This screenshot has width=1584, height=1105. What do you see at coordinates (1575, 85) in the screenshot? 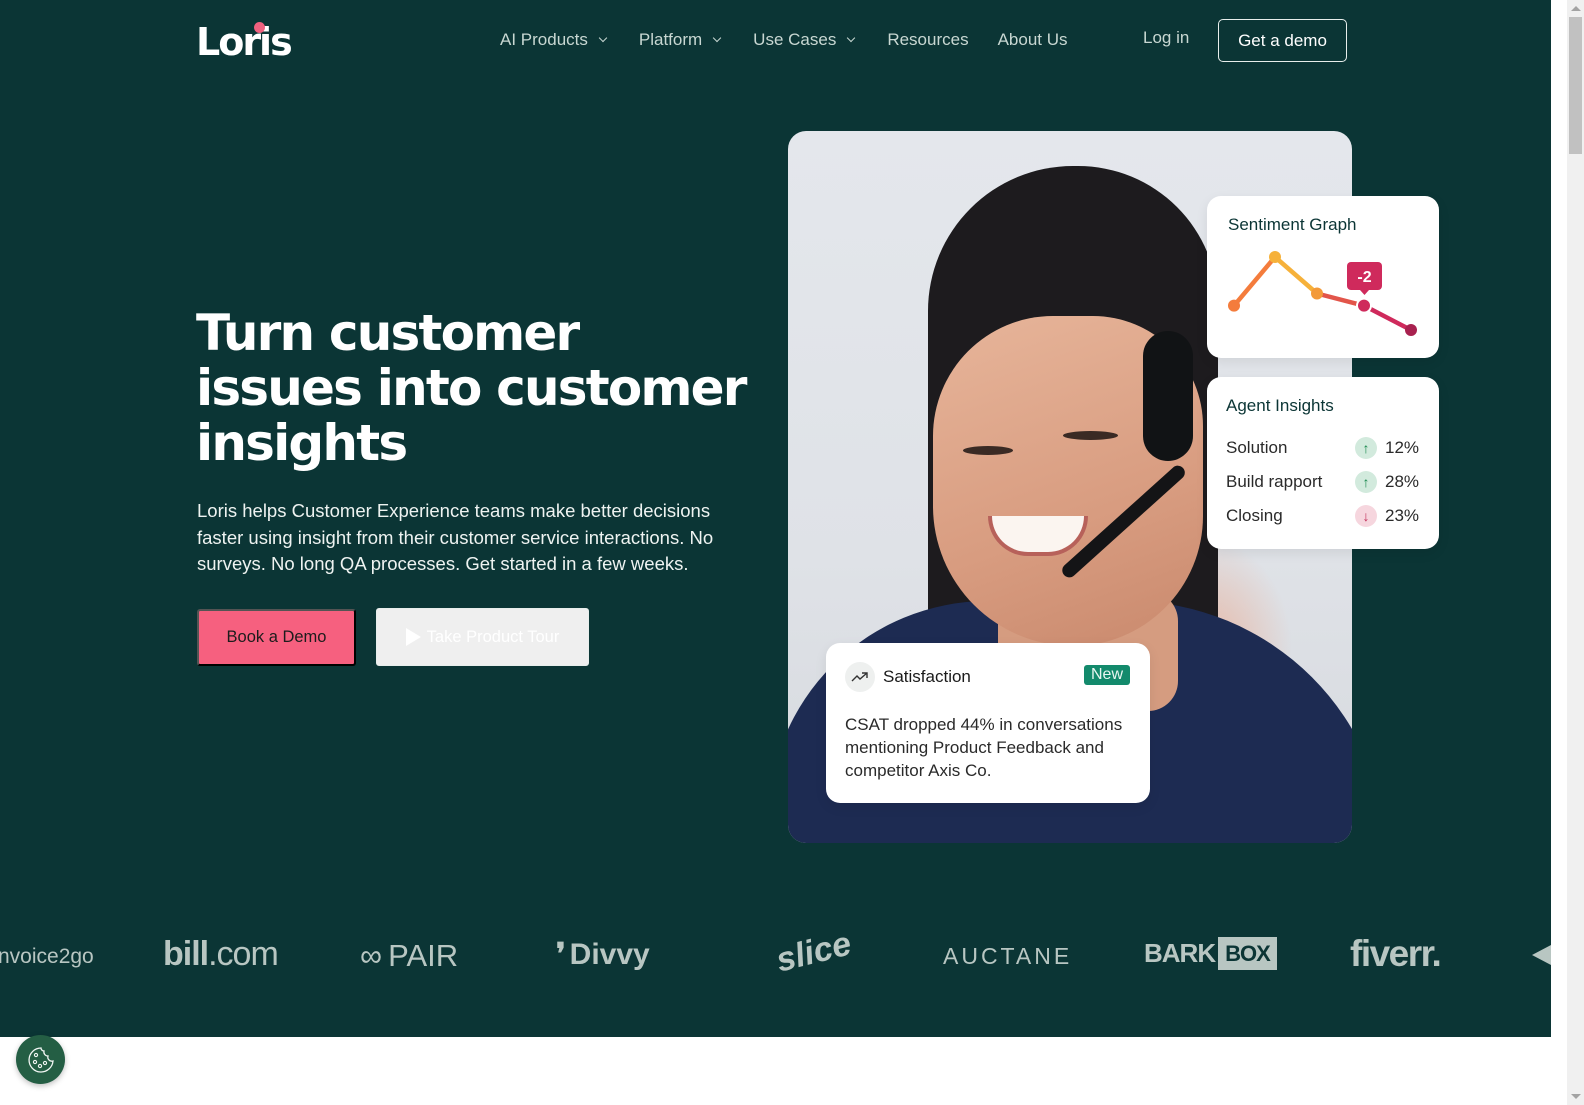
I see `scrollbar-thumb` at bounding box center [1575, 85].